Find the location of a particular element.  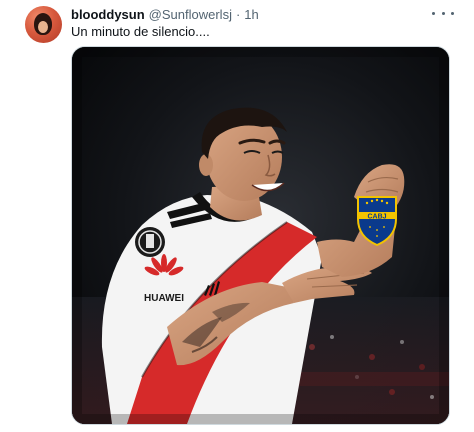

page-margin is located at coordinates (464, 216).